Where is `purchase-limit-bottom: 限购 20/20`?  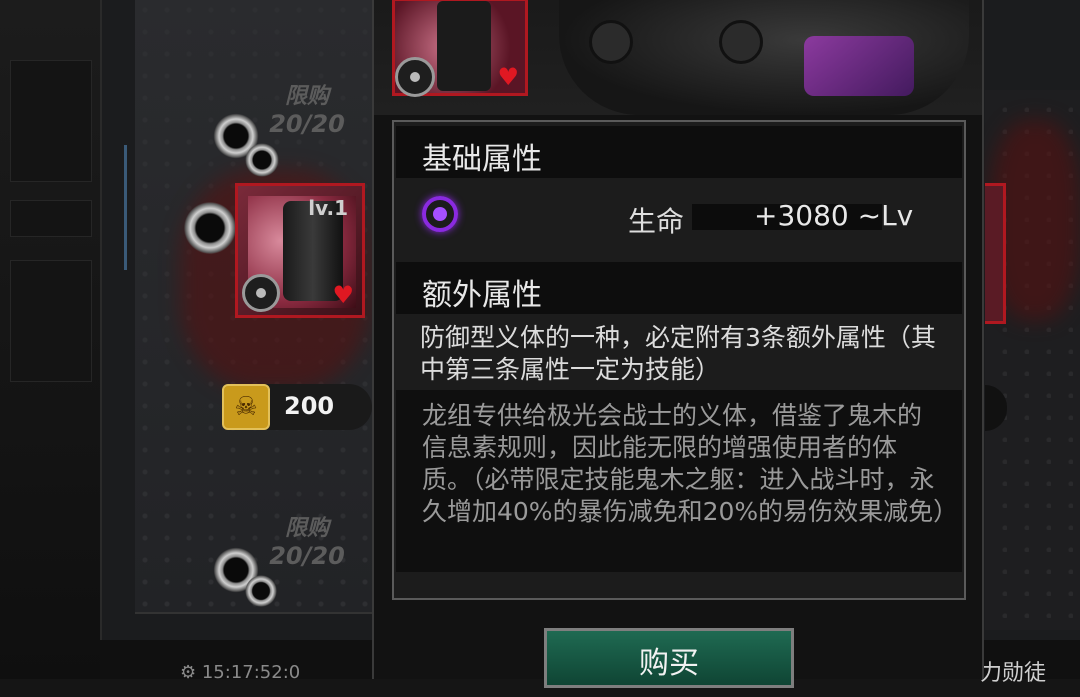 purchase-limit-bottom: 限购 20/20 is located at coordinates (307, 540).